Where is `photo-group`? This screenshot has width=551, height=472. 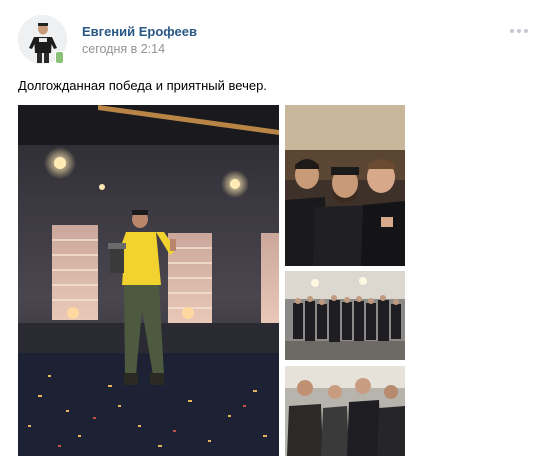
photo-group is located at coordinates (345, 315).